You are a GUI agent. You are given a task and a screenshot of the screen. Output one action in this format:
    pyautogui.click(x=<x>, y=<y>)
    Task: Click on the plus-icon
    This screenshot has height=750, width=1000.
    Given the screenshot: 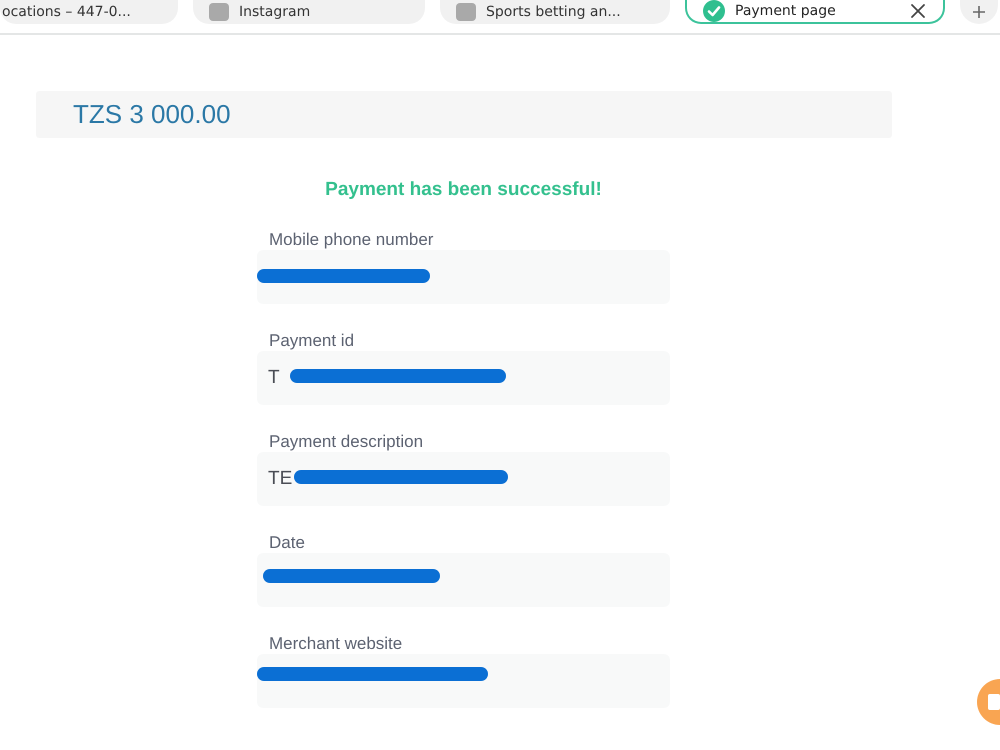 What is the action you would take?
    pyautogui.click(x=979, y=12)
    